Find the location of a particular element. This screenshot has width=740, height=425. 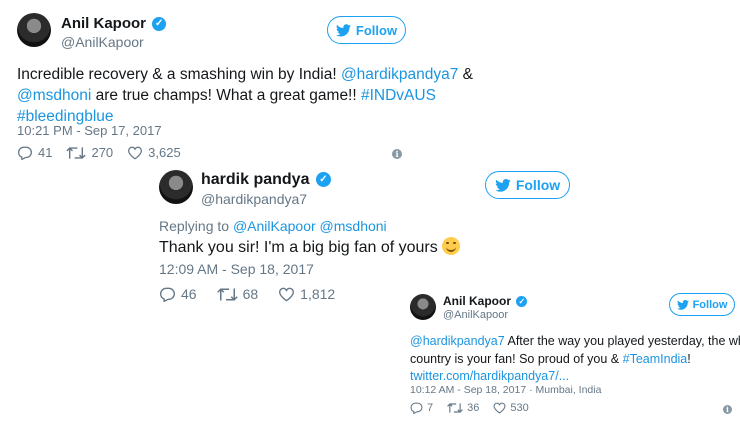

smiling-emoji-icon is located at coordinates (451, 246).